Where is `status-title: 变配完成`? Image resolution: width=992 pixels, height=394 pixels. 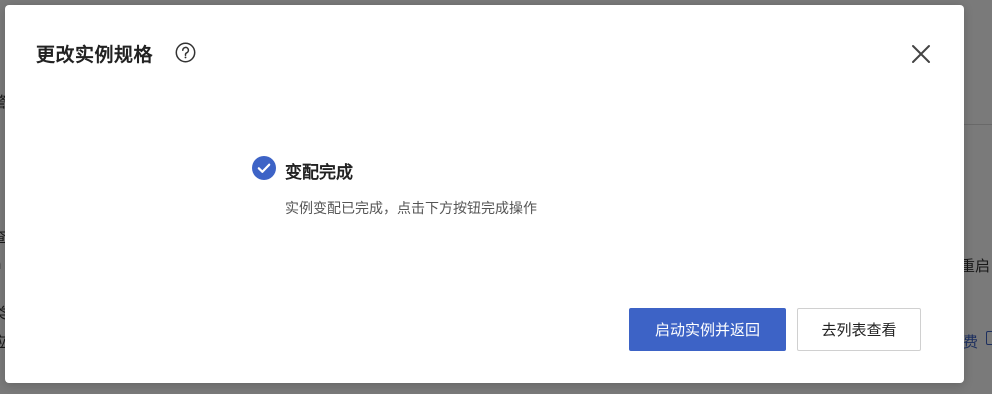
status-title: 变配完成 is located at coordinates (319, 173).